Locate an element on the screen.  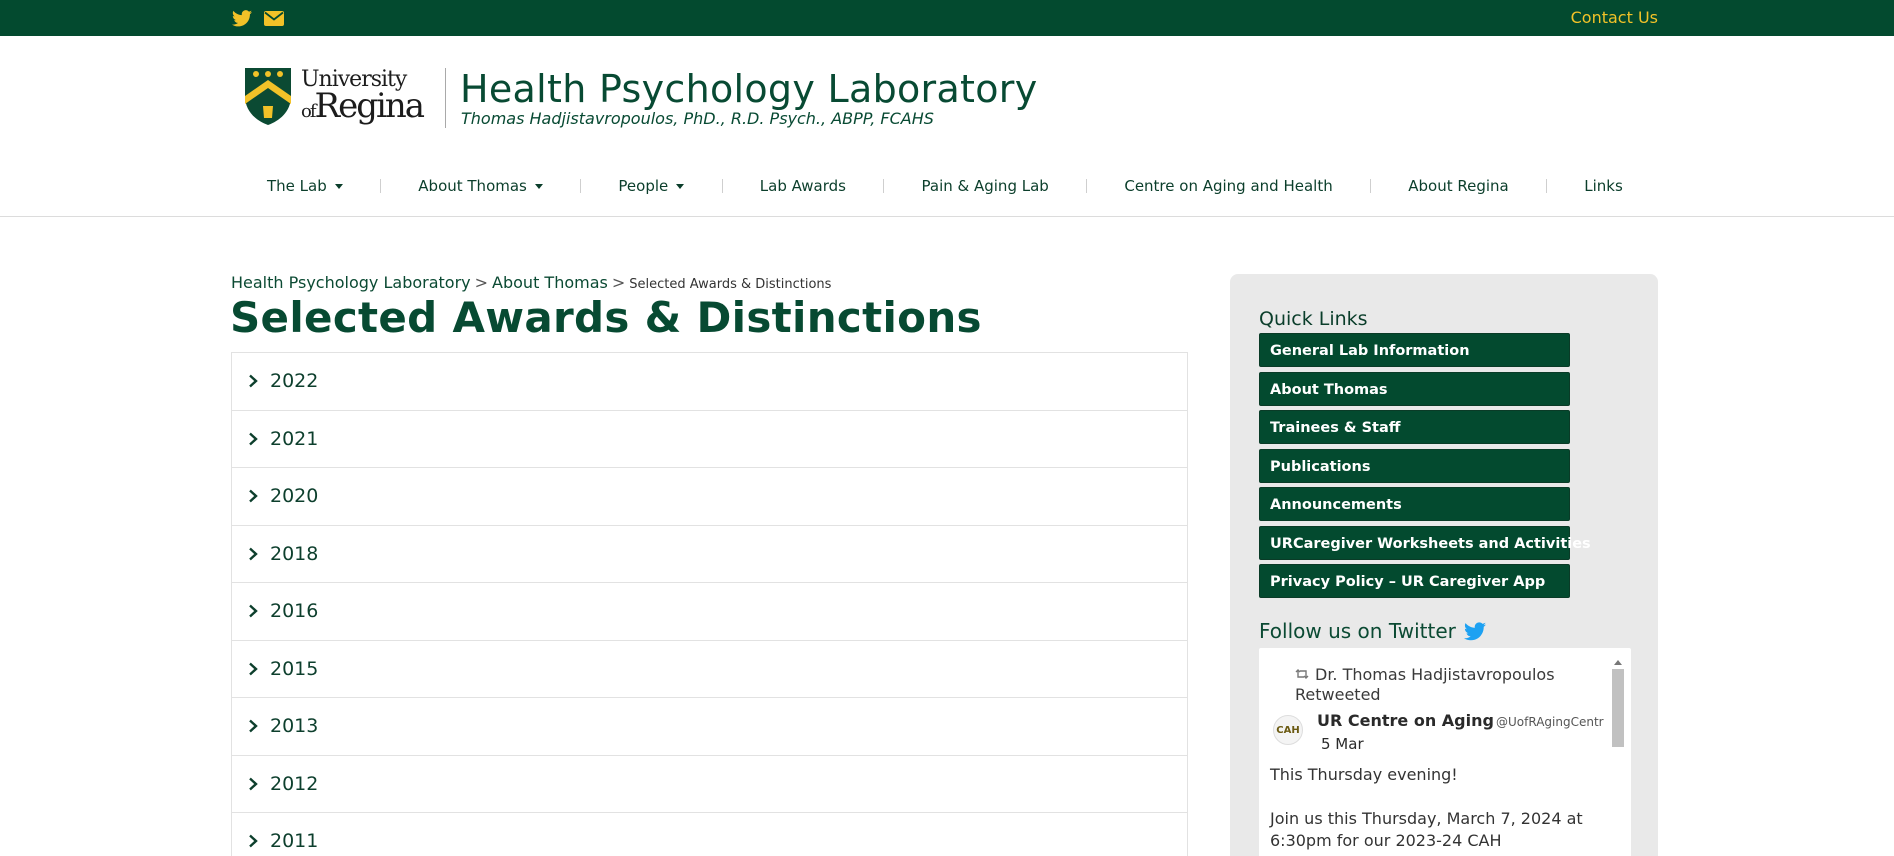
accordion-item-2012: 2012 is located at coordinates (709, 784).